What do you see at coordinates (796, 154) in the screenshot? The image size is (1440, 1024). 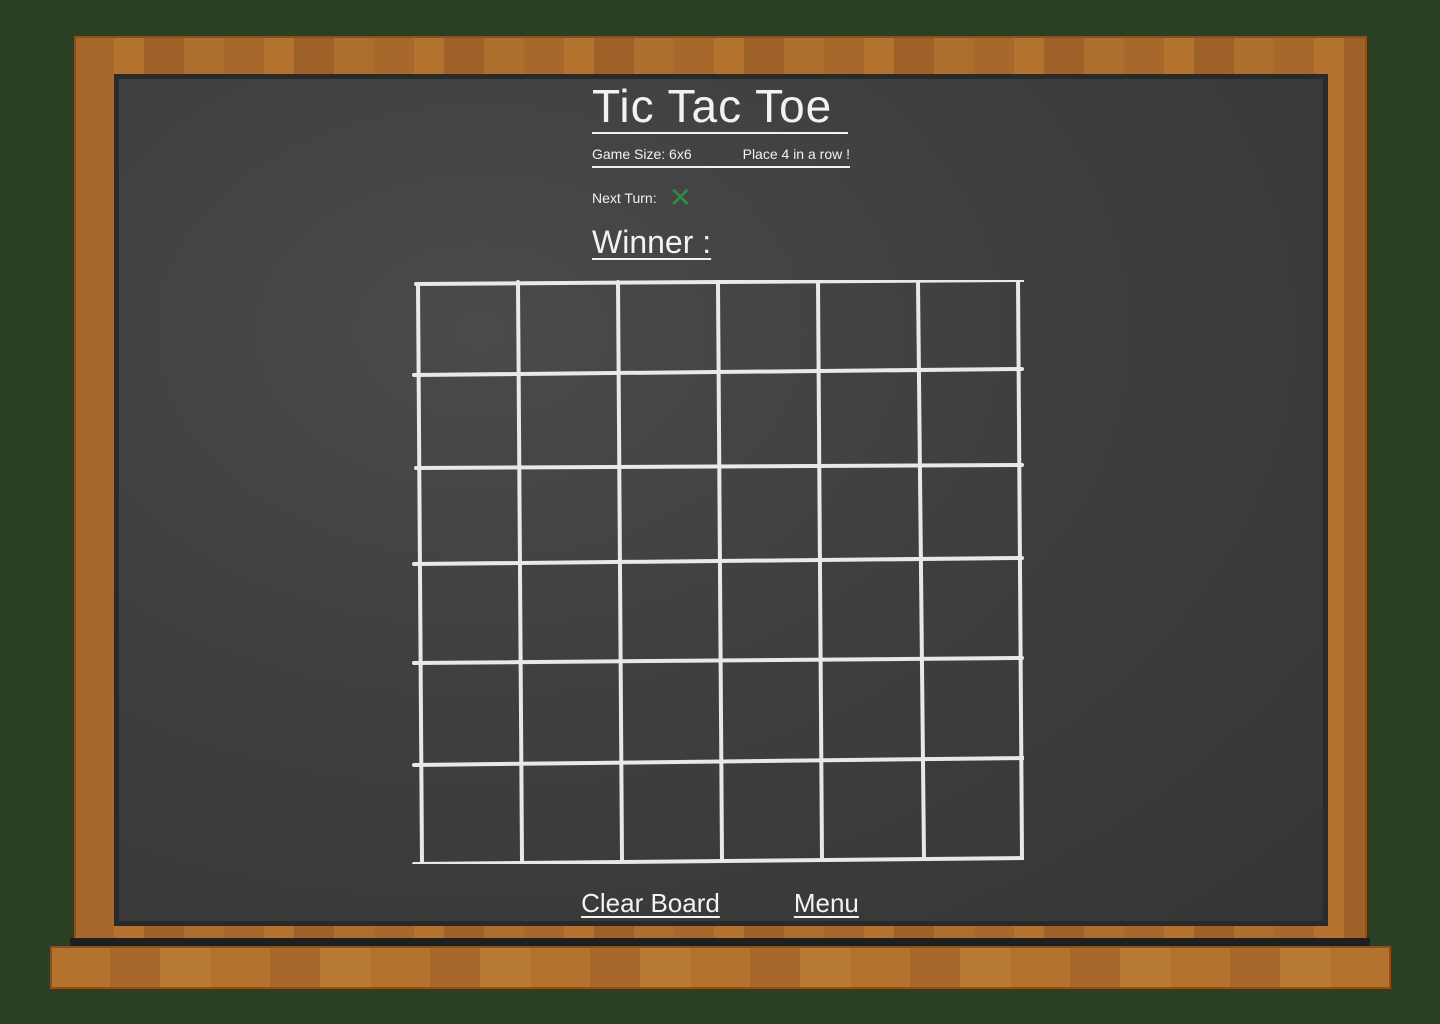 I see `goal-label: Place 4 in a row !` at bounding box center [796, 154].